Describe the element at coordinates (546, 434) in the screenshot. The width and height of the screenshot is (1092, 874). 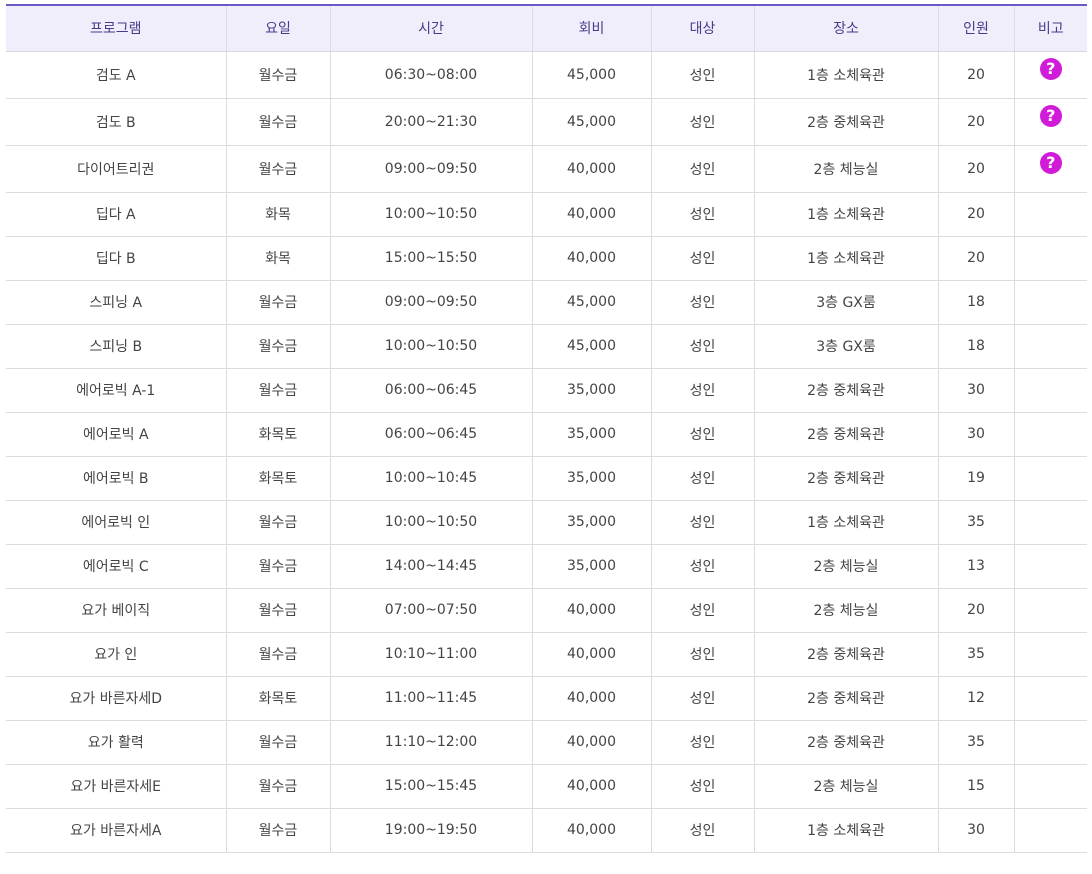
I see `table-row: 에어로빅 A 화목토 06:00~06:45 35,000 성인 2층 중체육관 30` at that location.